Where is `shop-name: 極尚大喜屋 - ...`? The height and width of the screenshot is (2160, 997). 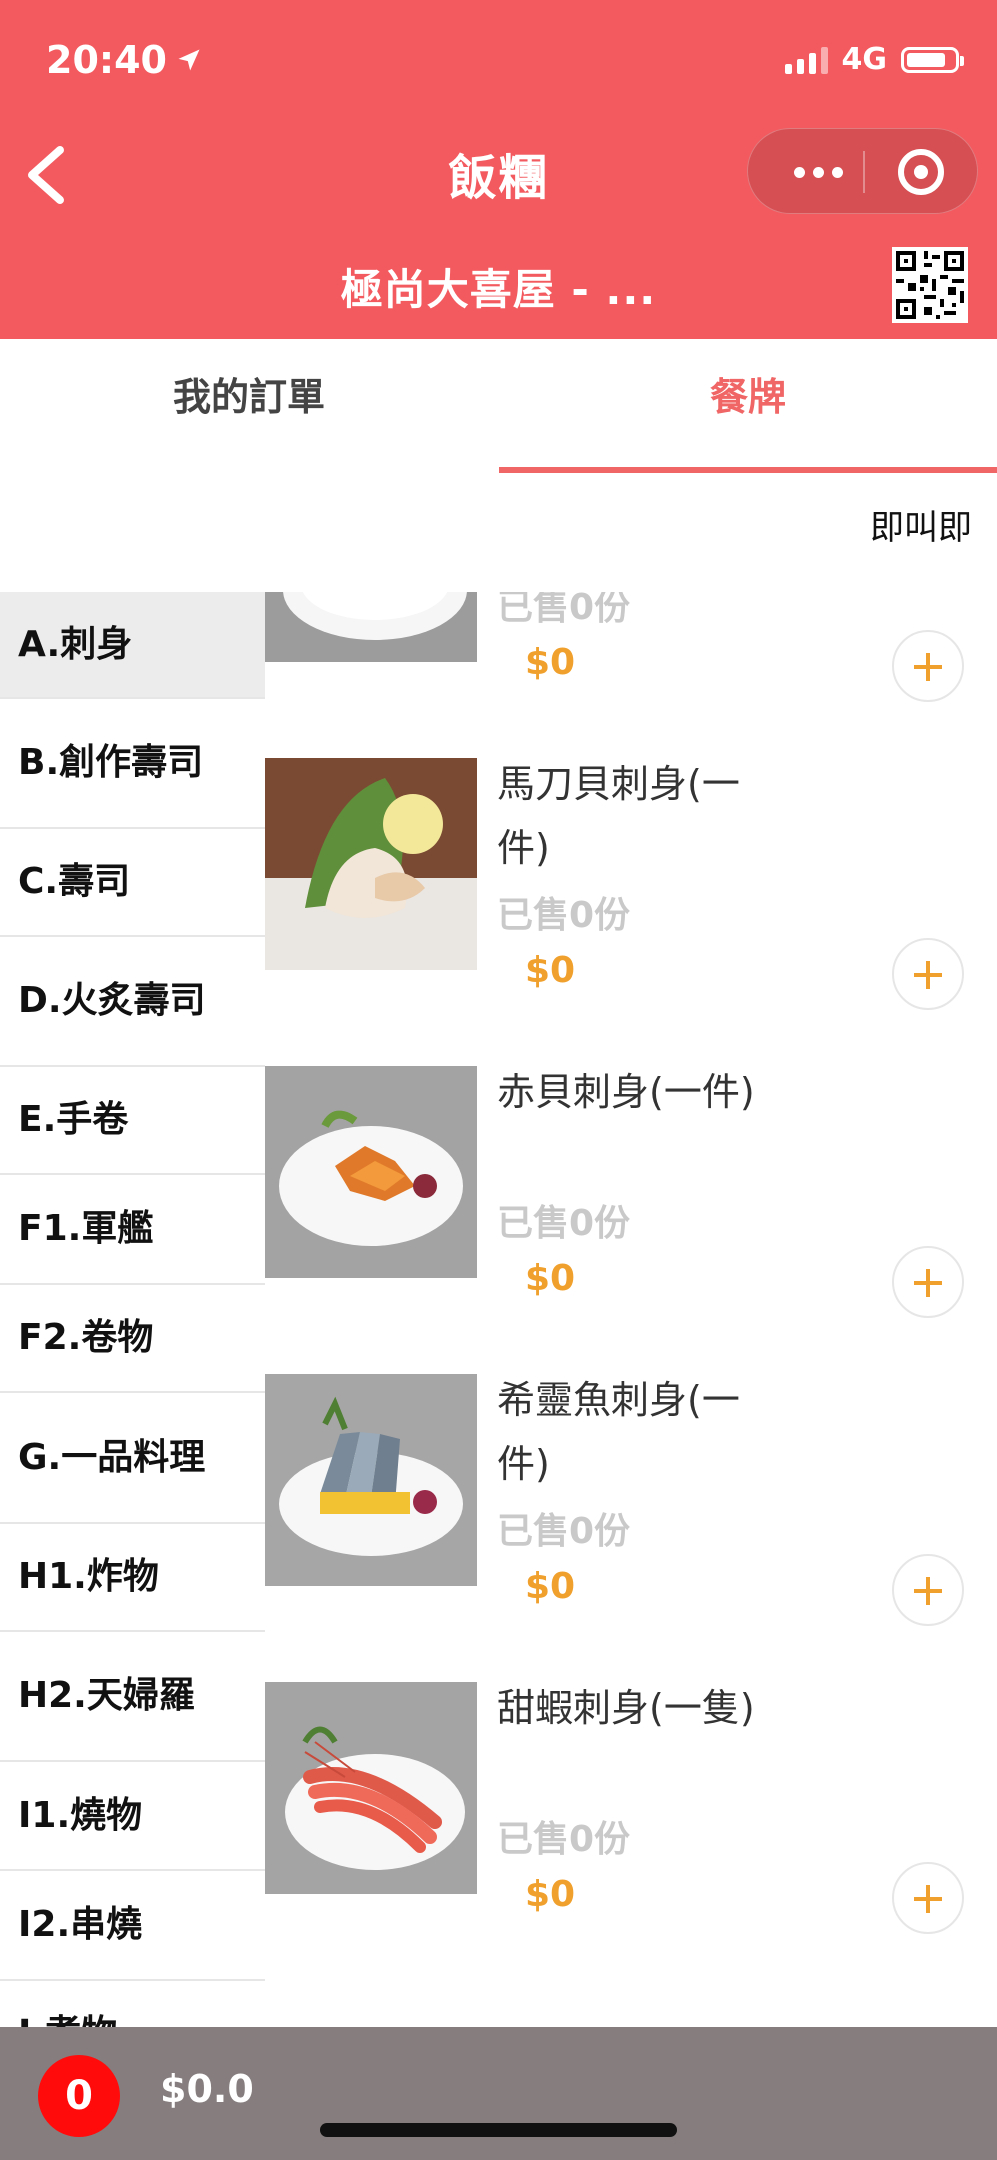
shop-name: 極尚大喜屋 - ... is located at coordinates (498, 289).